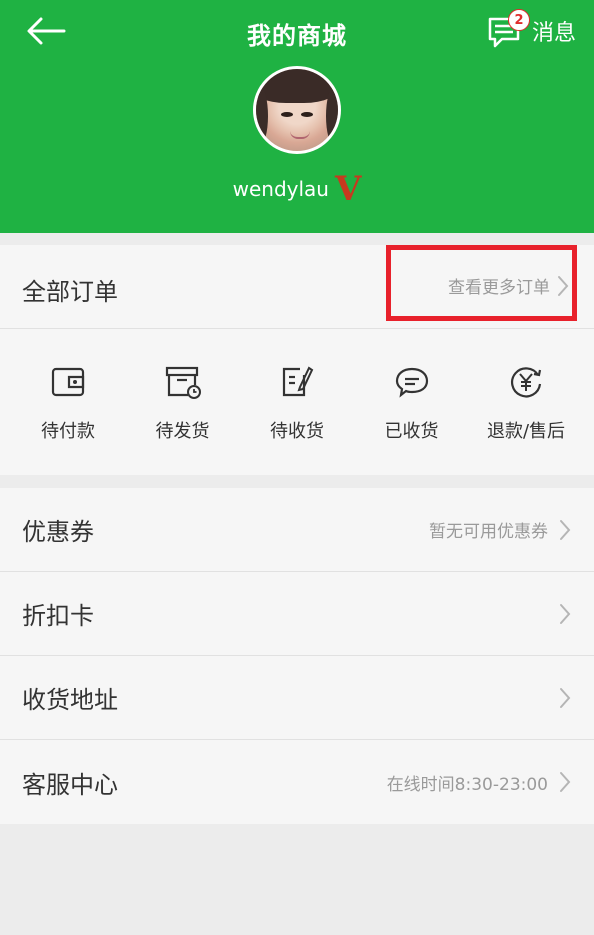  What do you see at coordinates (348, 189) in the screenshot?
I see `vip-badge-icon: V` at bounding box center [348, 189].